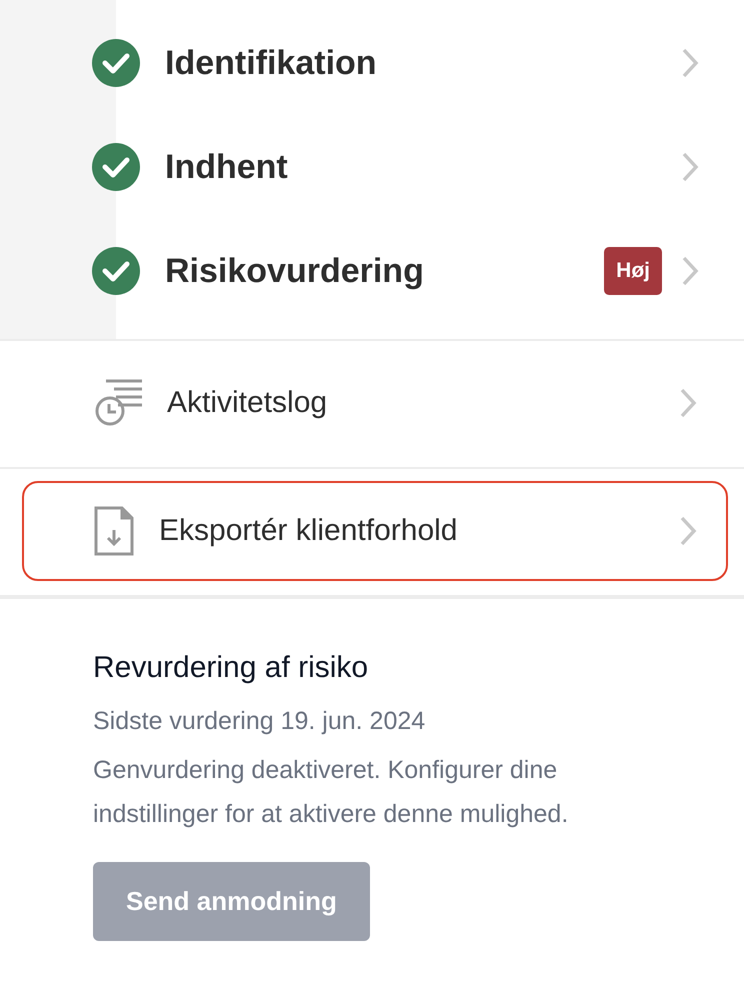 The height and width of the screenshot is (1000, 744). I want to click on last-assessed-text: Sidste vurdering 19. jun. 2024, so click(259, 721).